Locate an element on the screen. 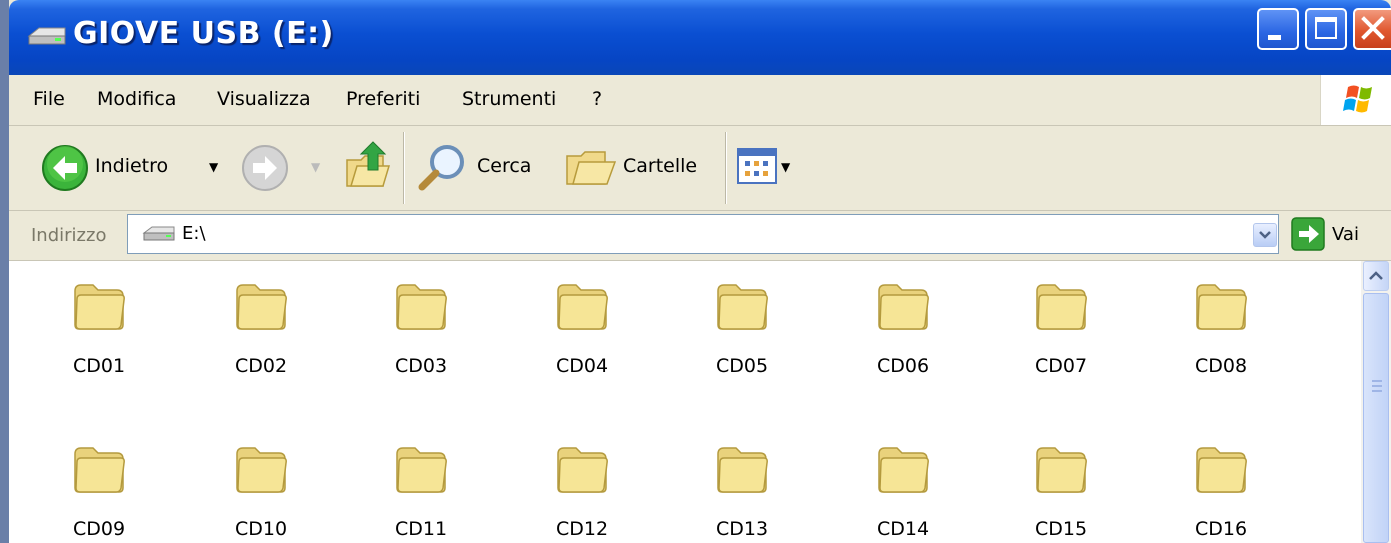  folder-item: CD01 is located at coordinates (99, 334).